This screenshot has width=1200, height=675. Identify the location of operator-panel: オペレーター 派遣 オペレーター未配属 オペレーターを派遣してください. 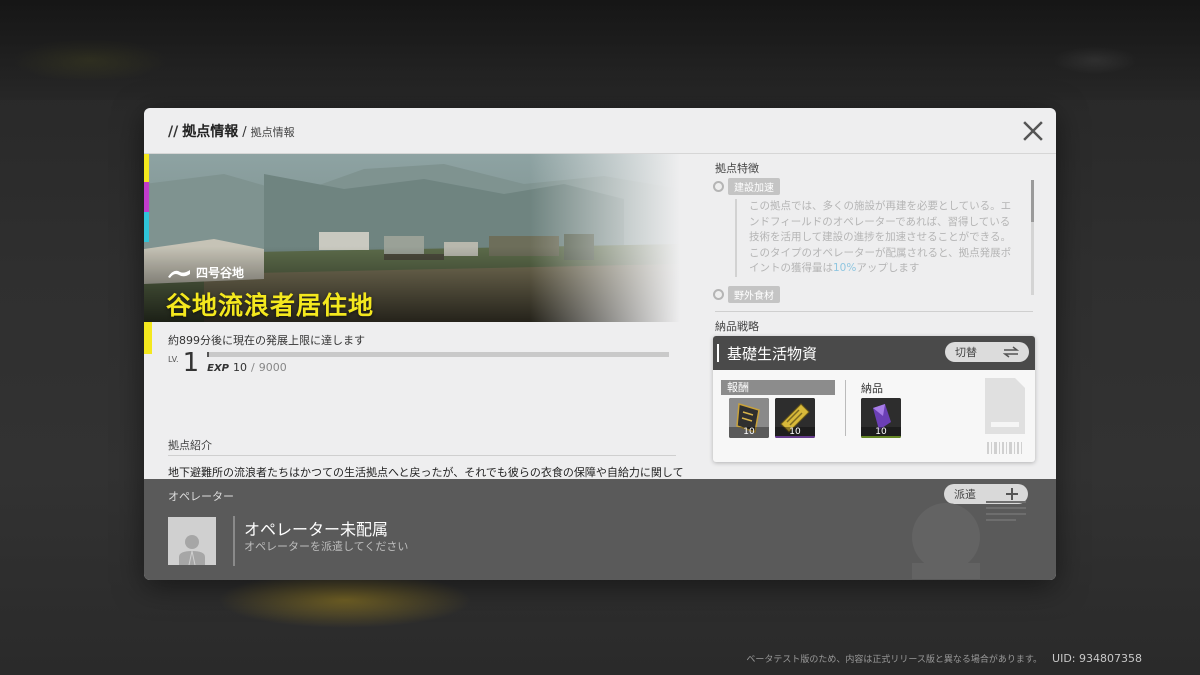
(600, 529).